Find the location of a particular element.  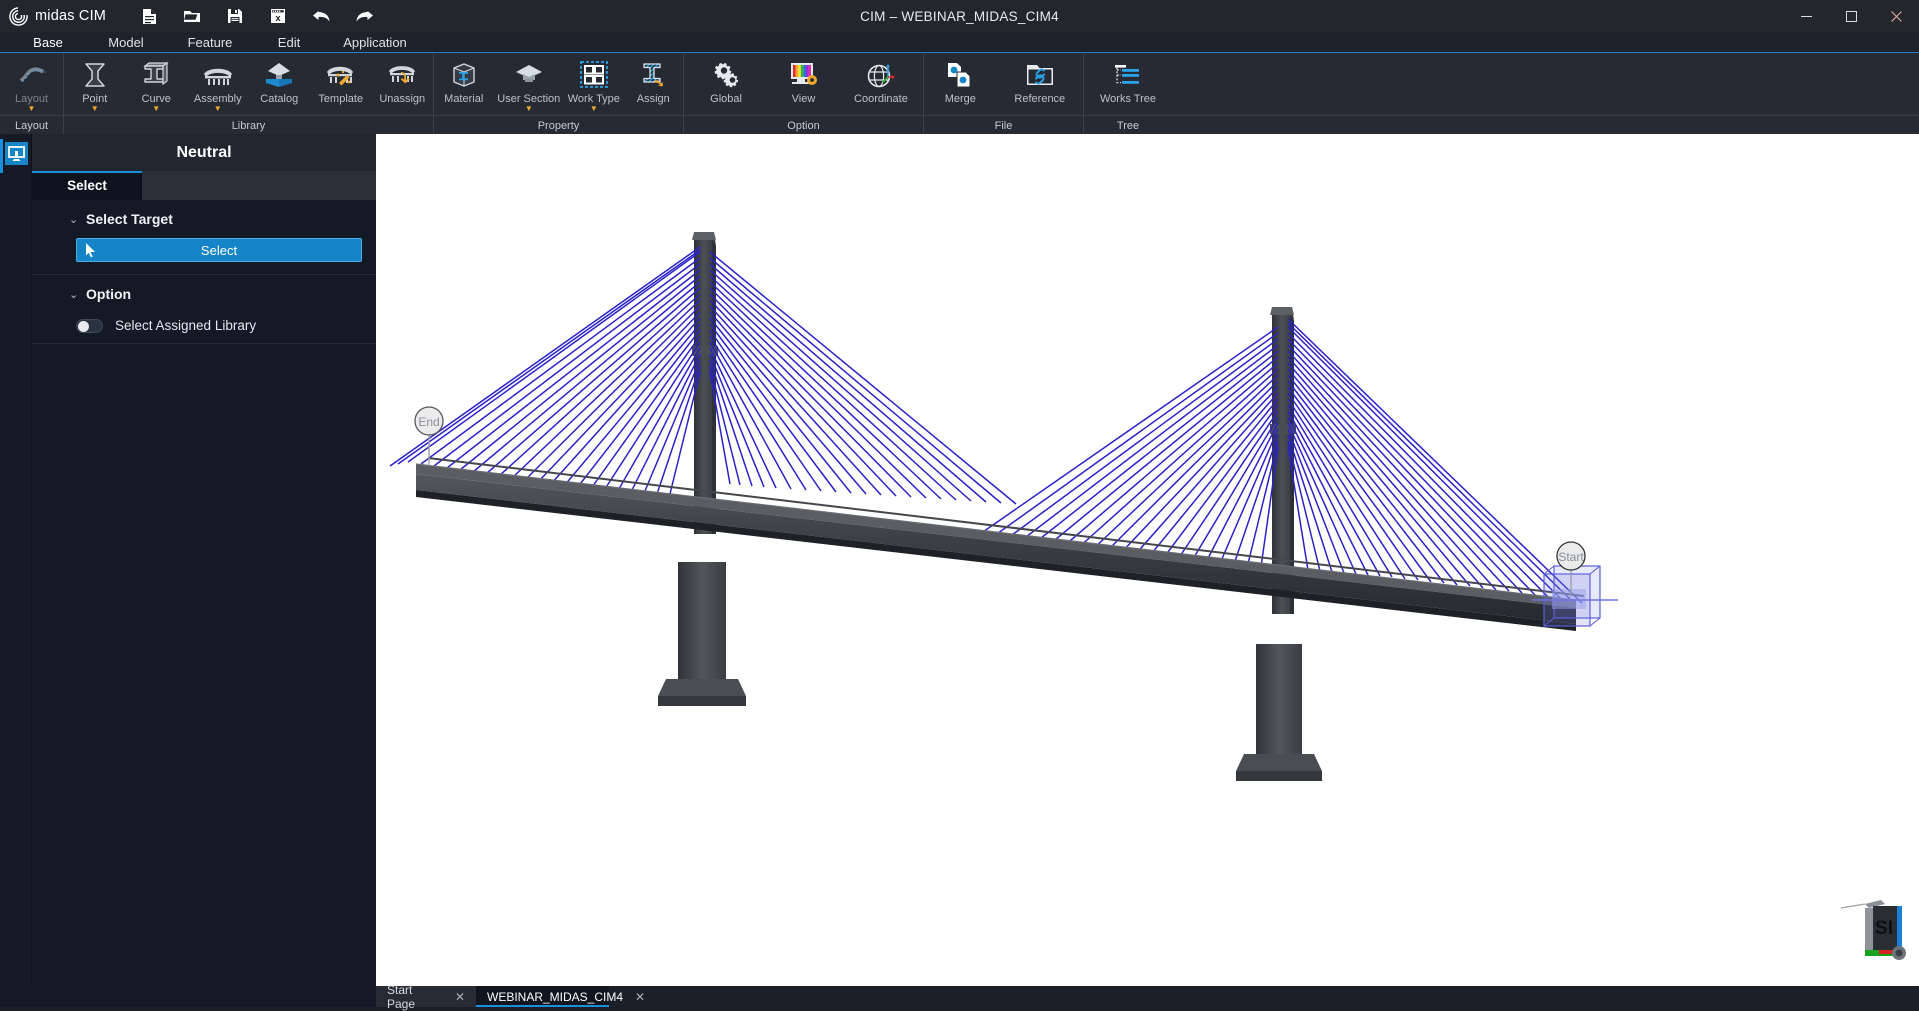

reference-link-icon is located at coordinates (1040, 74).